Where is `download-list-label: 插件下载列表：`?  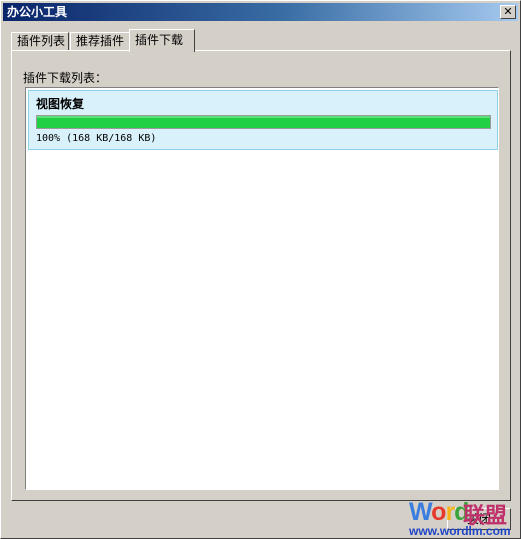 download-list-label: 插件下载列表： is located at coordinates (65, 78).